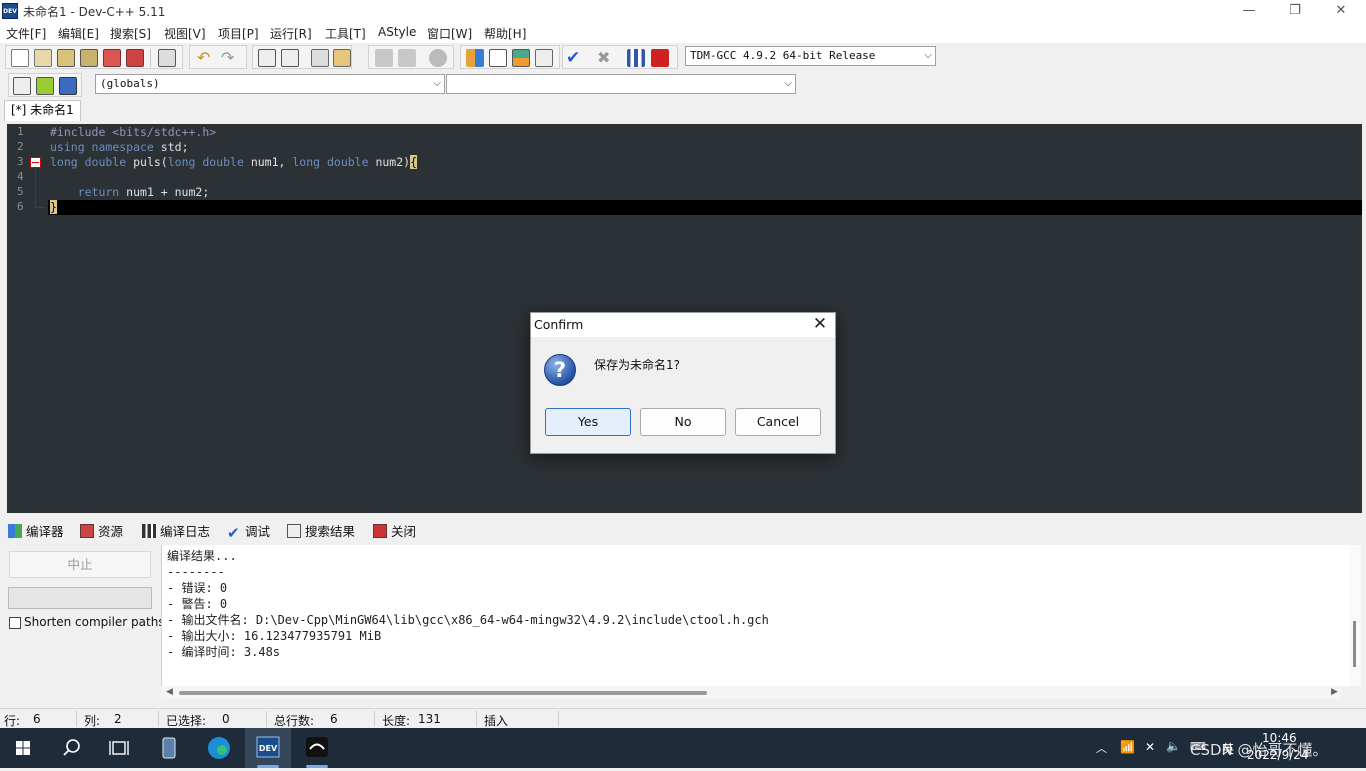  Describe the element at coordinates (101, 532) in the screenshot. I see `tab-resources: 资源` at that location.